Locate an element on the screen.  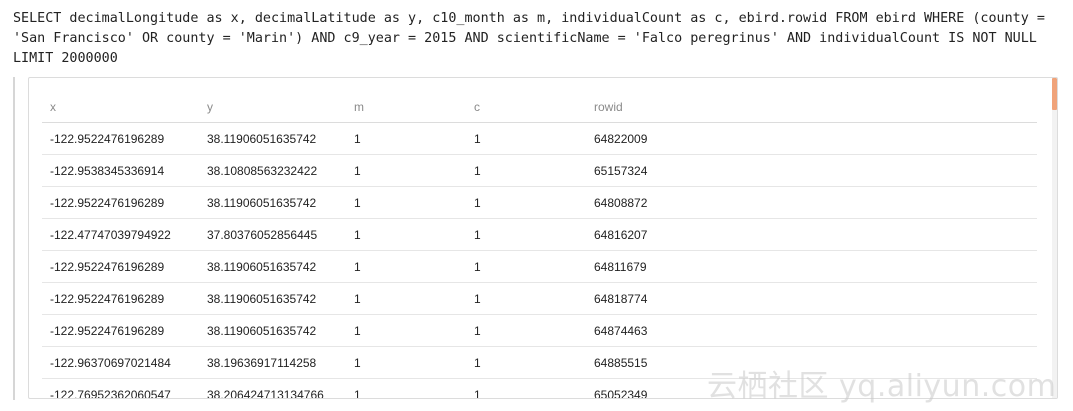
table-cell-rowid: 64822009 is located at coordinates (811, 138).